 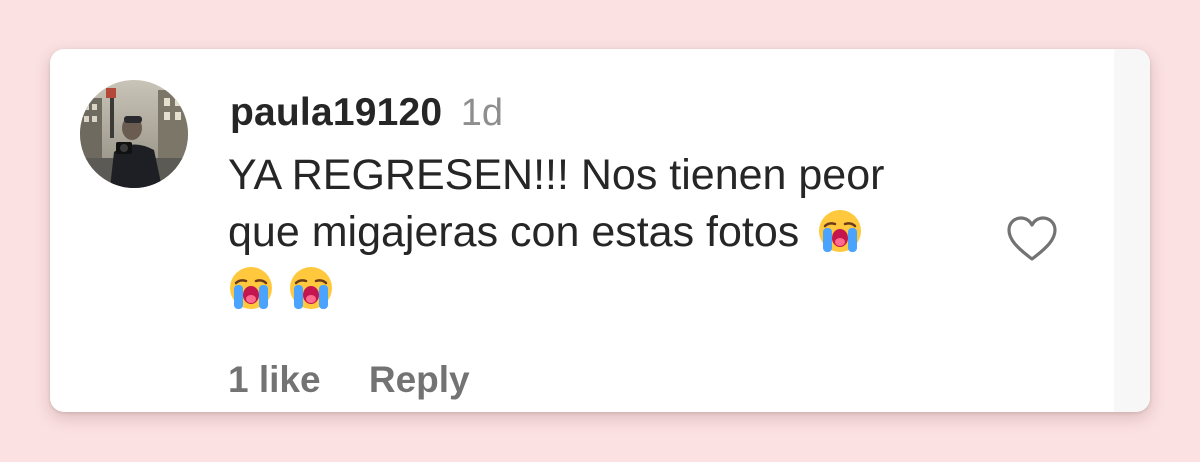 I want to click on comment-text-line-2: que migajeras con estas fotos, so click(x=514, y=232).